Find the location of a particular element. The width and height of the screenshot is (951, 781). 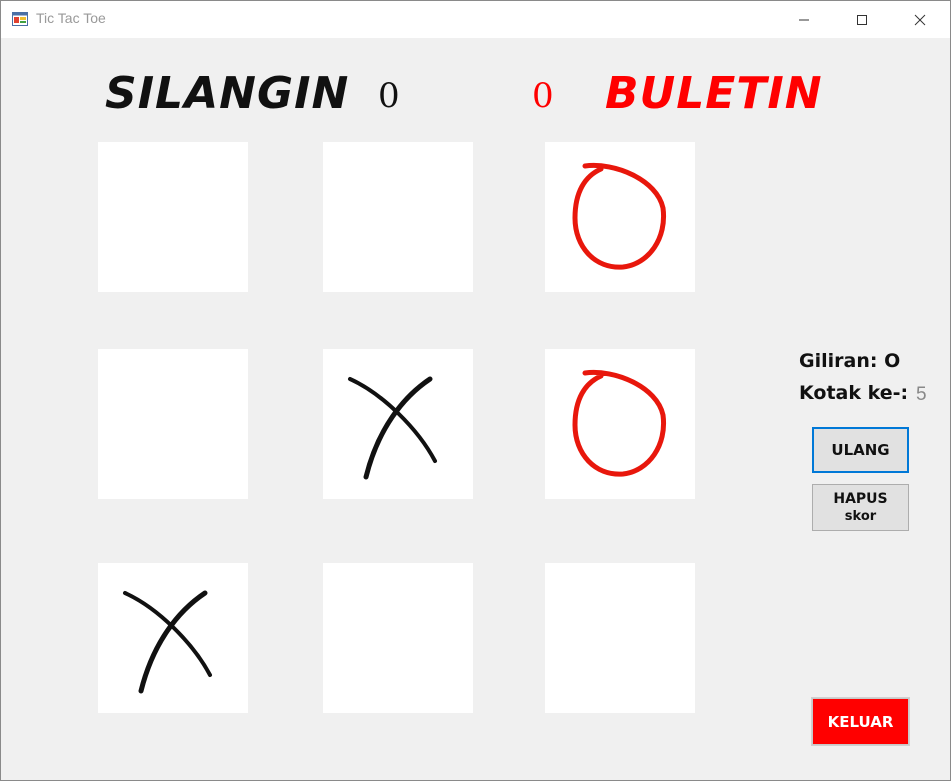

box-number-value: 5 is located at coordinates (921, 394).